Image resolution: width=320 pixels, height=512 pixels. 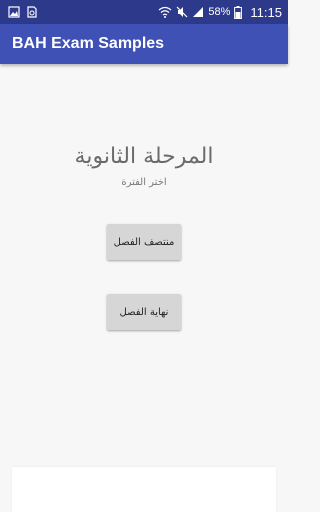 I want to click on status-right: 58% 11:15, so click(x=223, y=12).